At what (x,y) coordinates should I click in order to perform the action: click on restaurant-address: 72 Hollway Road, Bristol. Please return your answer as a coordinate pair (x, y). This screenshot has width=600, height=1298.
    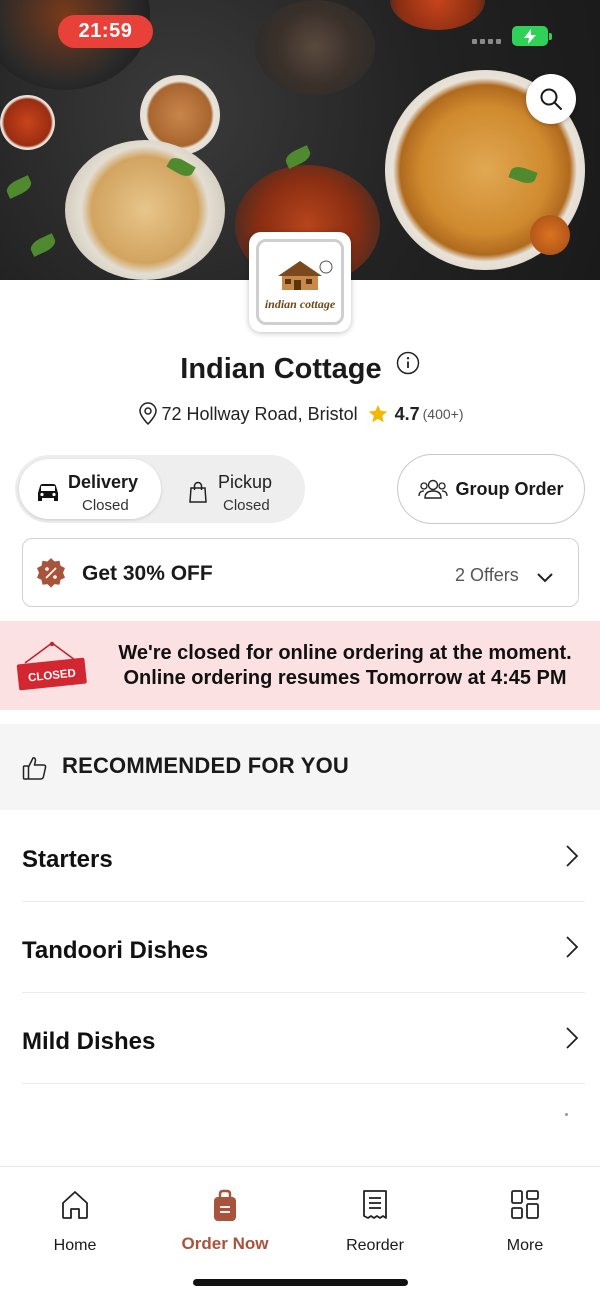
    Looking at the image, I should click on (259, 413).